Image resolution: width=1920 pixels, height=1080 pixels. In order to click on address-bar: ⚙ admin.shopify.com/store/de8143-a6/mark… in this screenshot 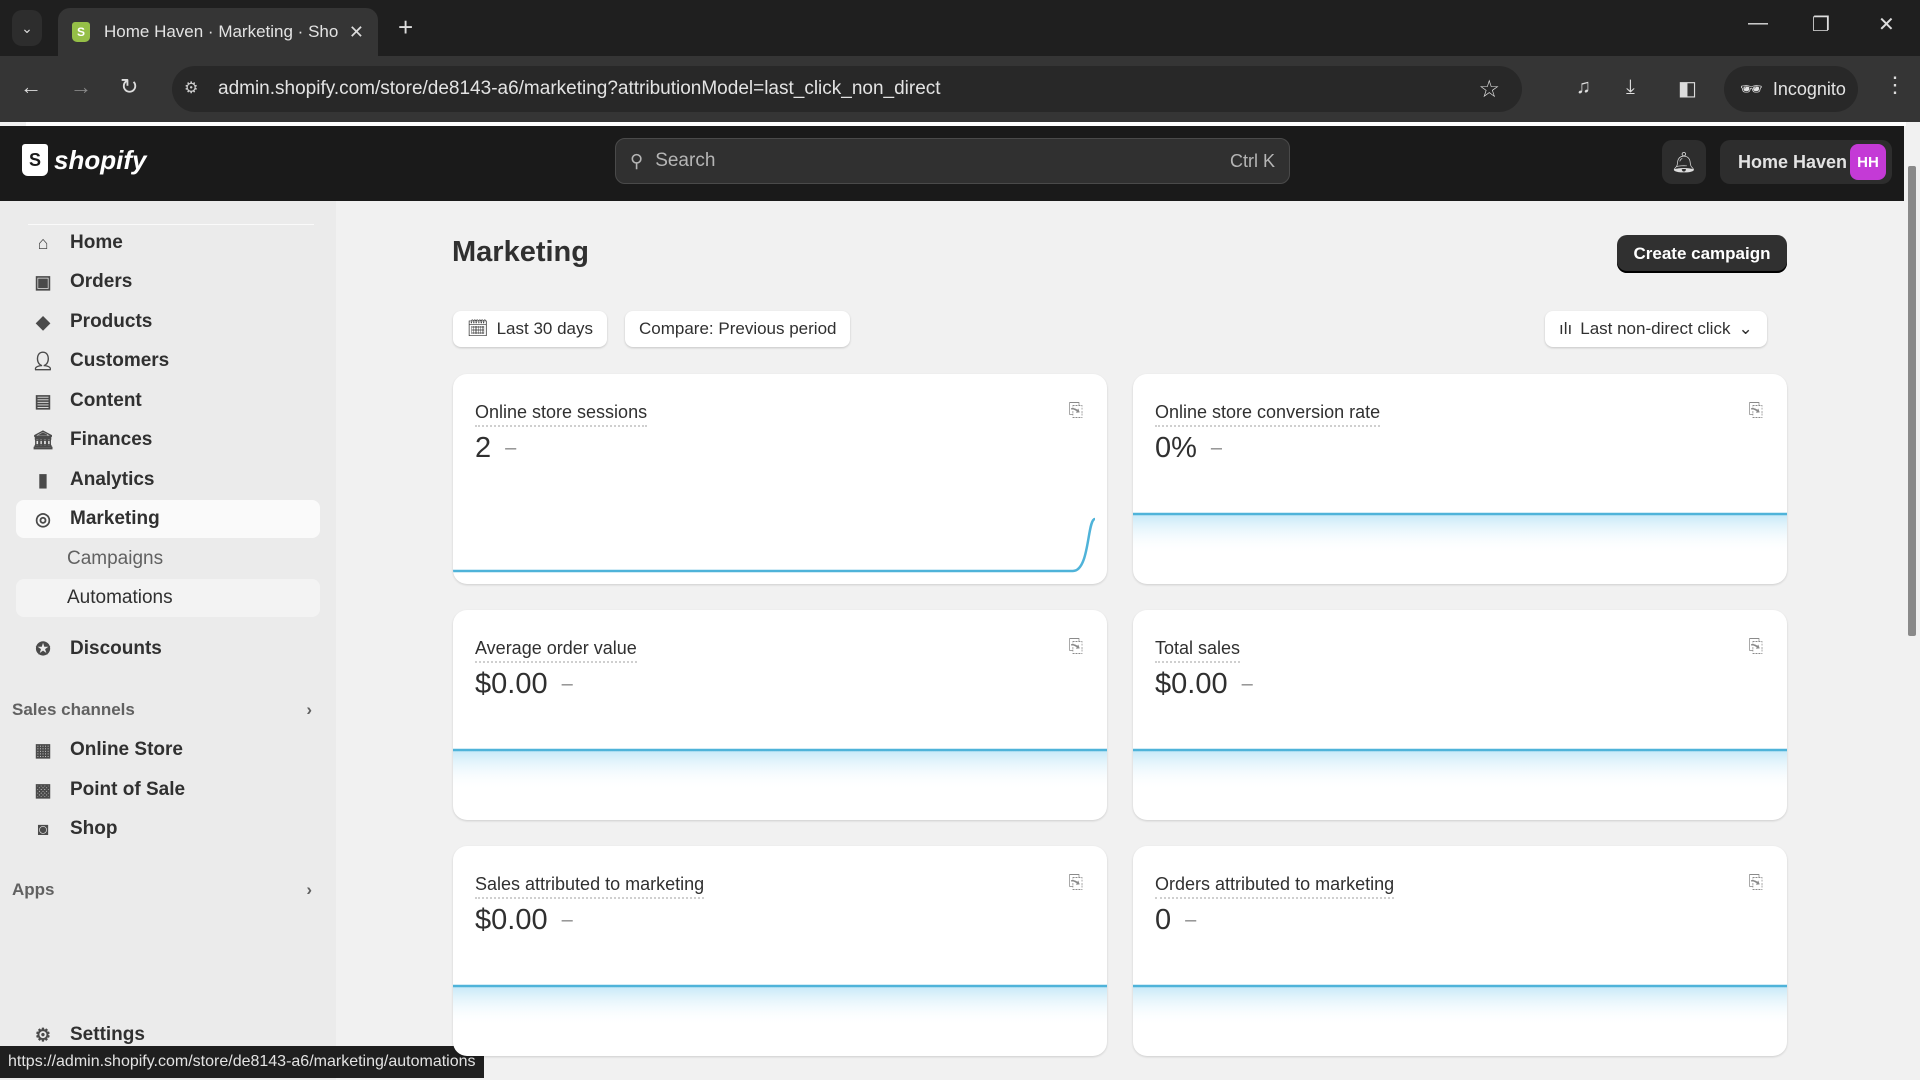, I will do `click(847, 89)`.